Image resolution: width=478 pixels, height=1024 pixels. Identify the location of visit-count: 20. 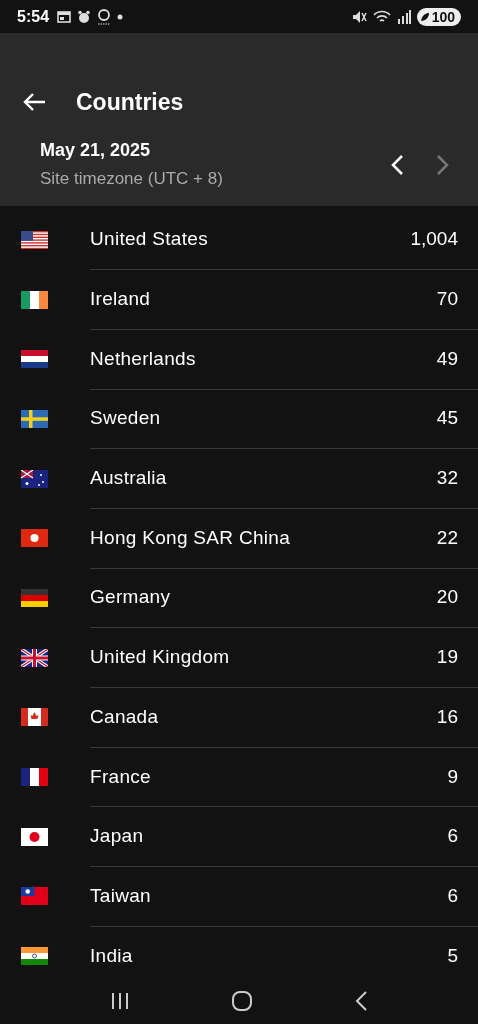
(447, 597).